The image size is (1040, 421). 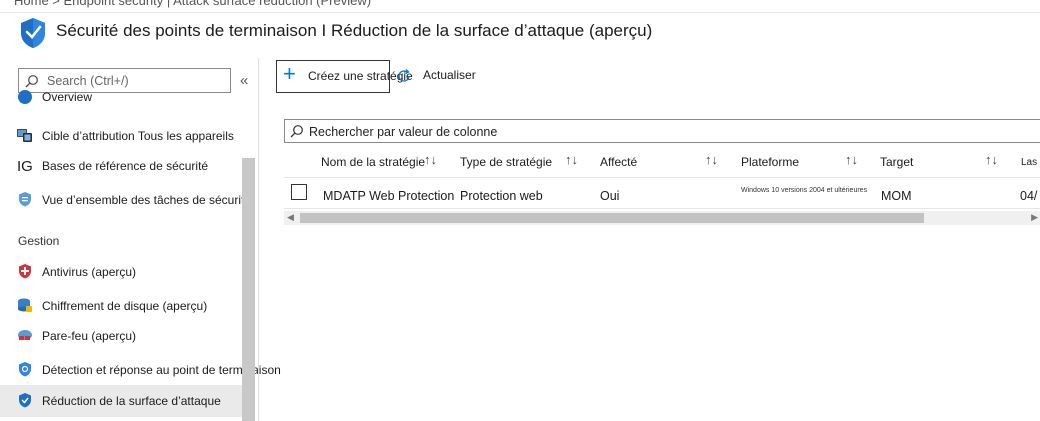 I want to click on sidebar-item-attack-surface-reduction: Réduction de la surface d’attaque, so click(x=121, y=401).